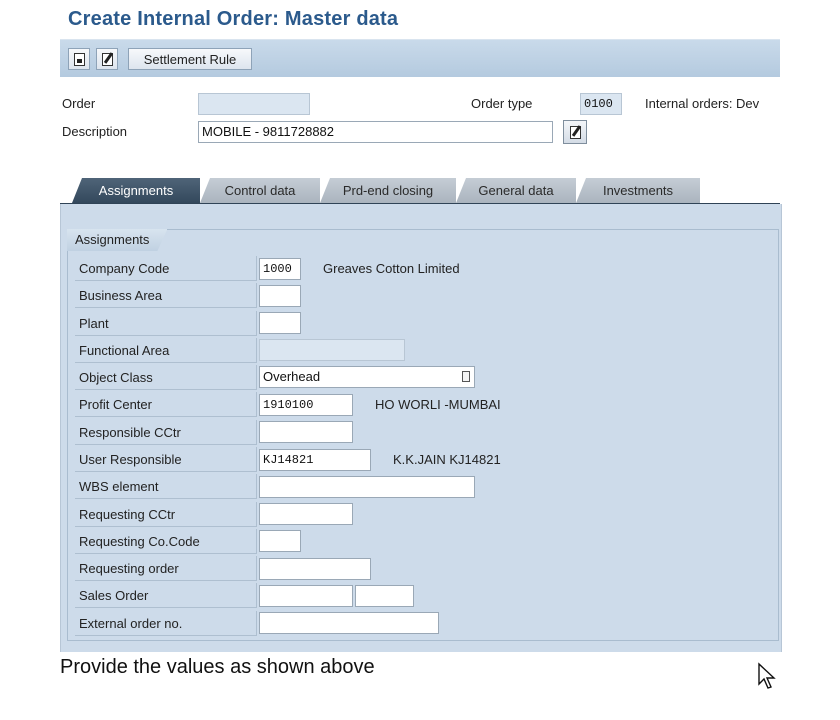  I want to click on business-area-field, so click(280, 296).